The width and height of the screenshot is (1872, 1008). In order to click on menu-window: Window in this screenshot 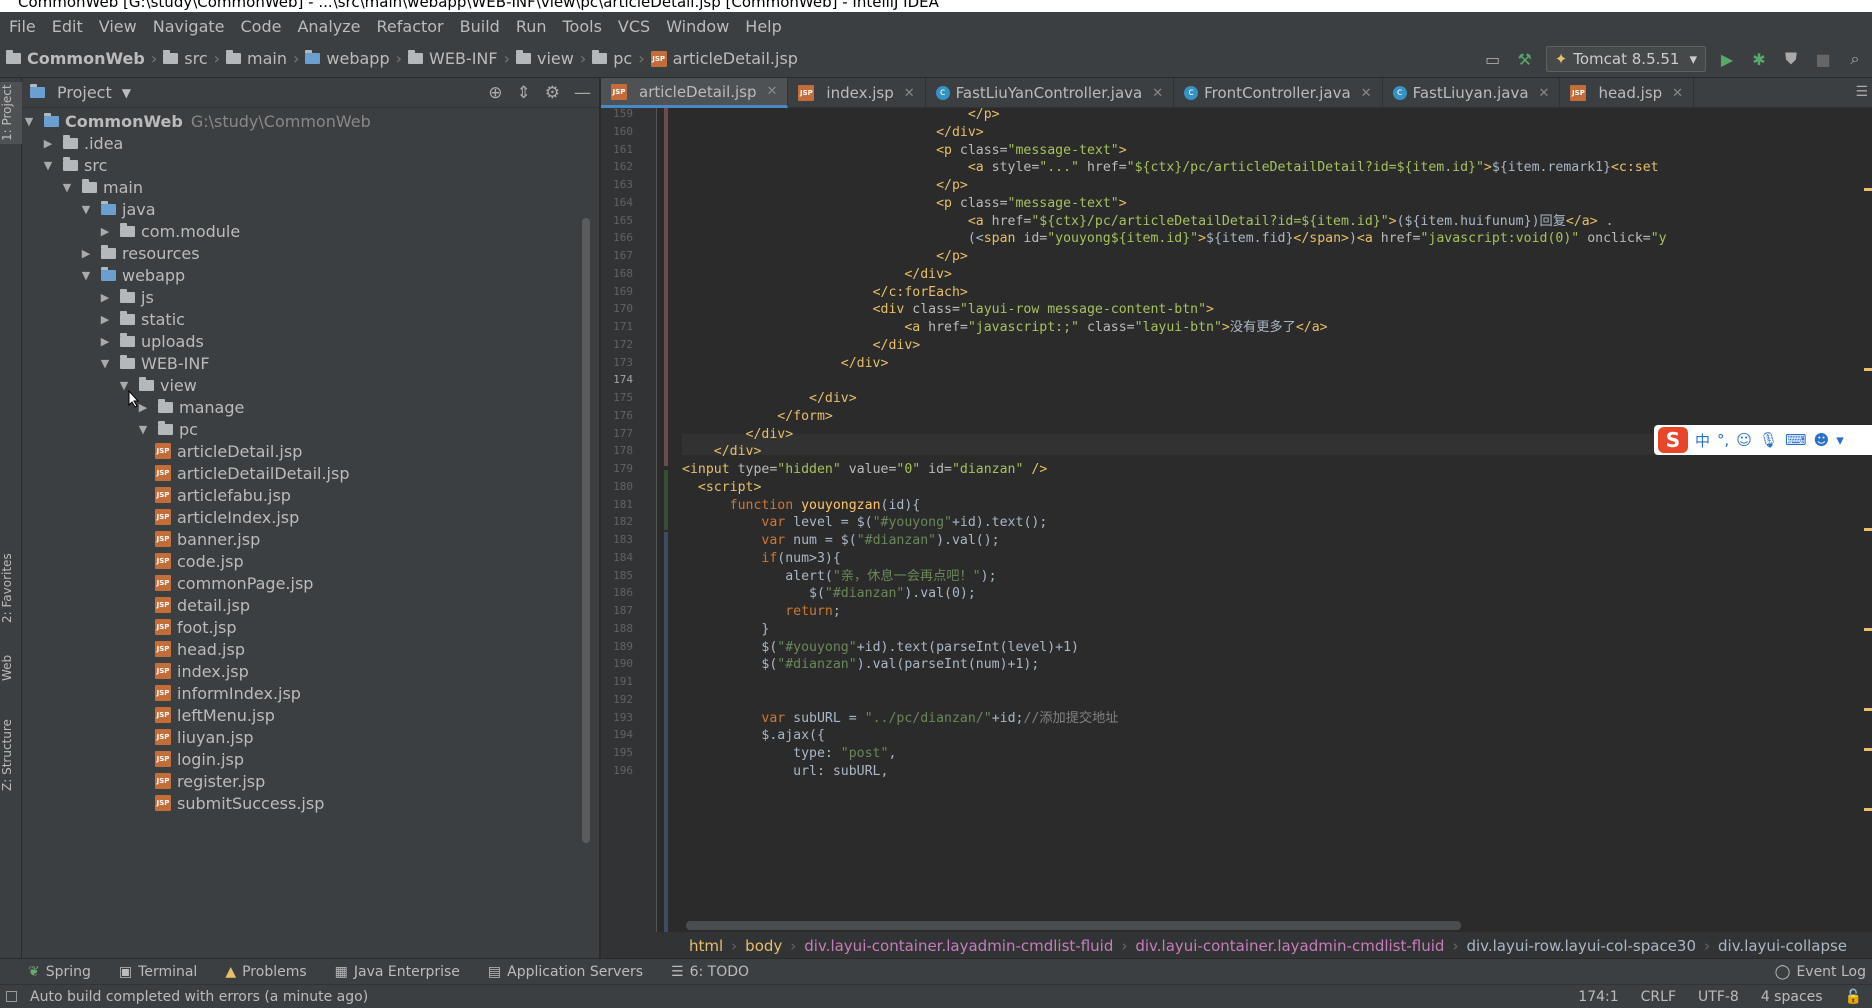, I will do `click(698, 26)`.